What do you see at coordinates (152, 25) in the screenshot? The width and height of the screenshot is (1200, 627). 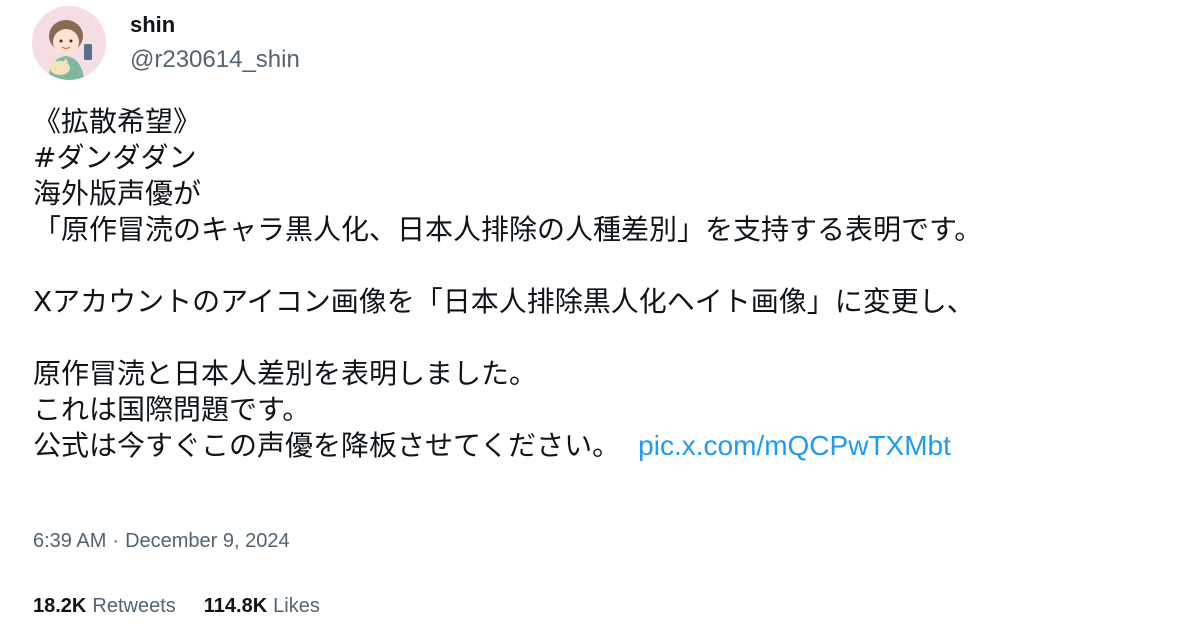 I see `display-name: shin` at bounding box center [152, 25].